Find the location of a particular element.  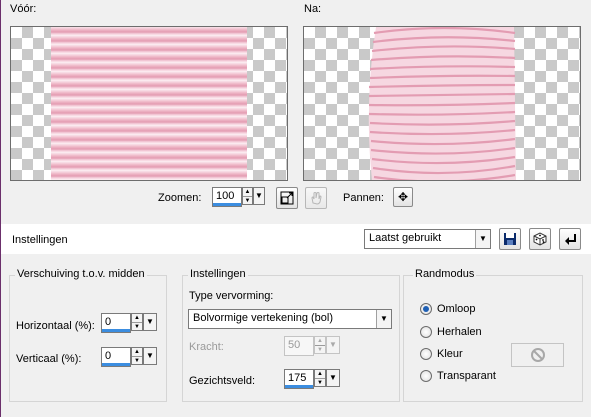

fov-spinner: ▲ ▼ is located at coordinates (320, 378).